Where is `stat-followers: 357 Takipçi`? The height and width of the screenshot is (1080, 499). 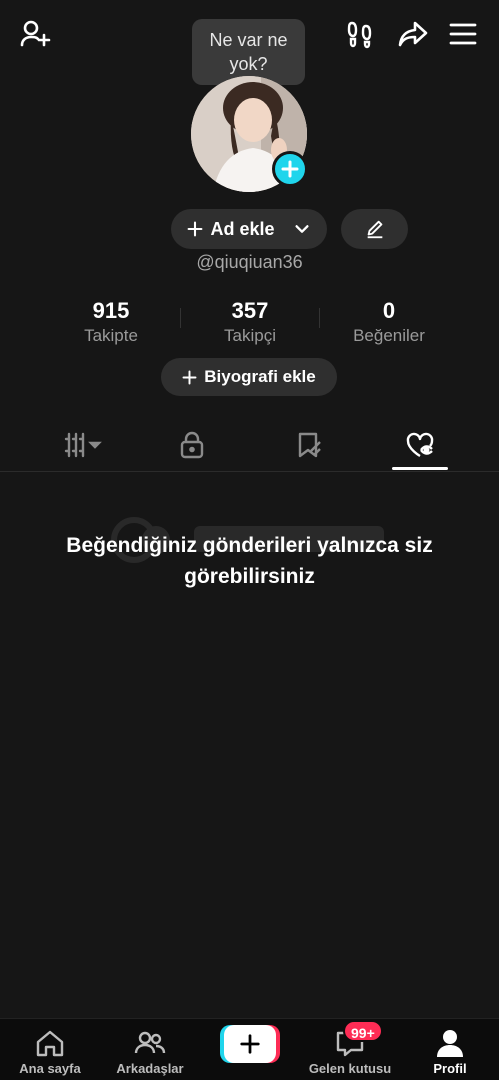
stat-followers: 357 Takipçi is located at coordinates (250, 322).